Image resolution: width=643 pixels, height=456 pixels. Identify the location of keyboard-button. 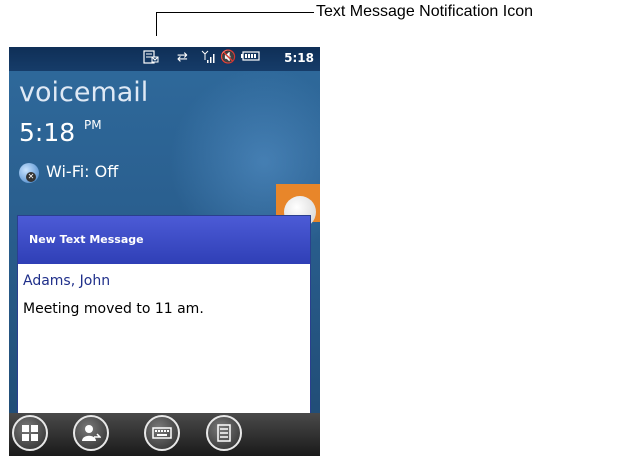
(162, 433).